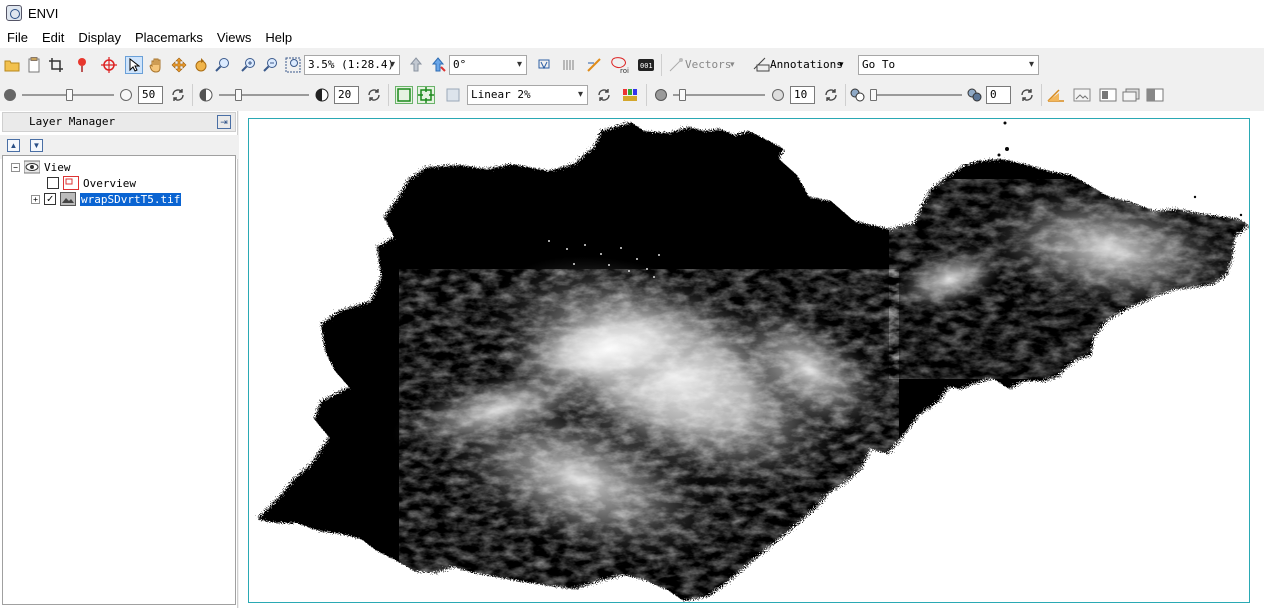  Describe the element at coordinates (916, 95) in the screenshot. I see `transparency-slider` at that location.